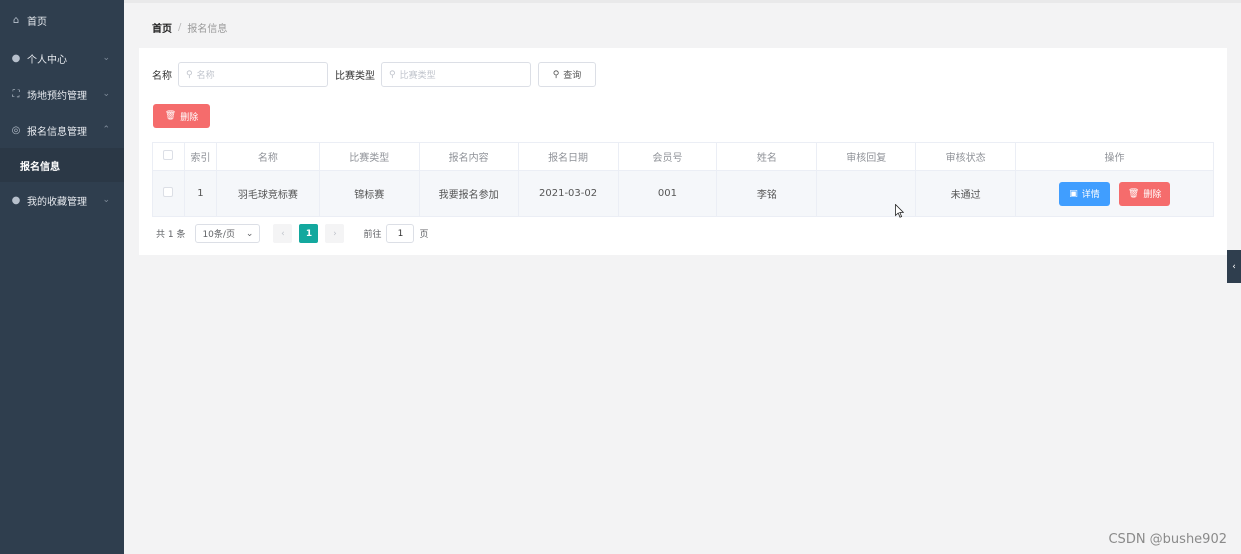 The height and width of the screenshot is (554, 1241). Describe the element at coordinates (468, 193) in the screenshot. I see `cell-content: 我要报名参加` at that location.